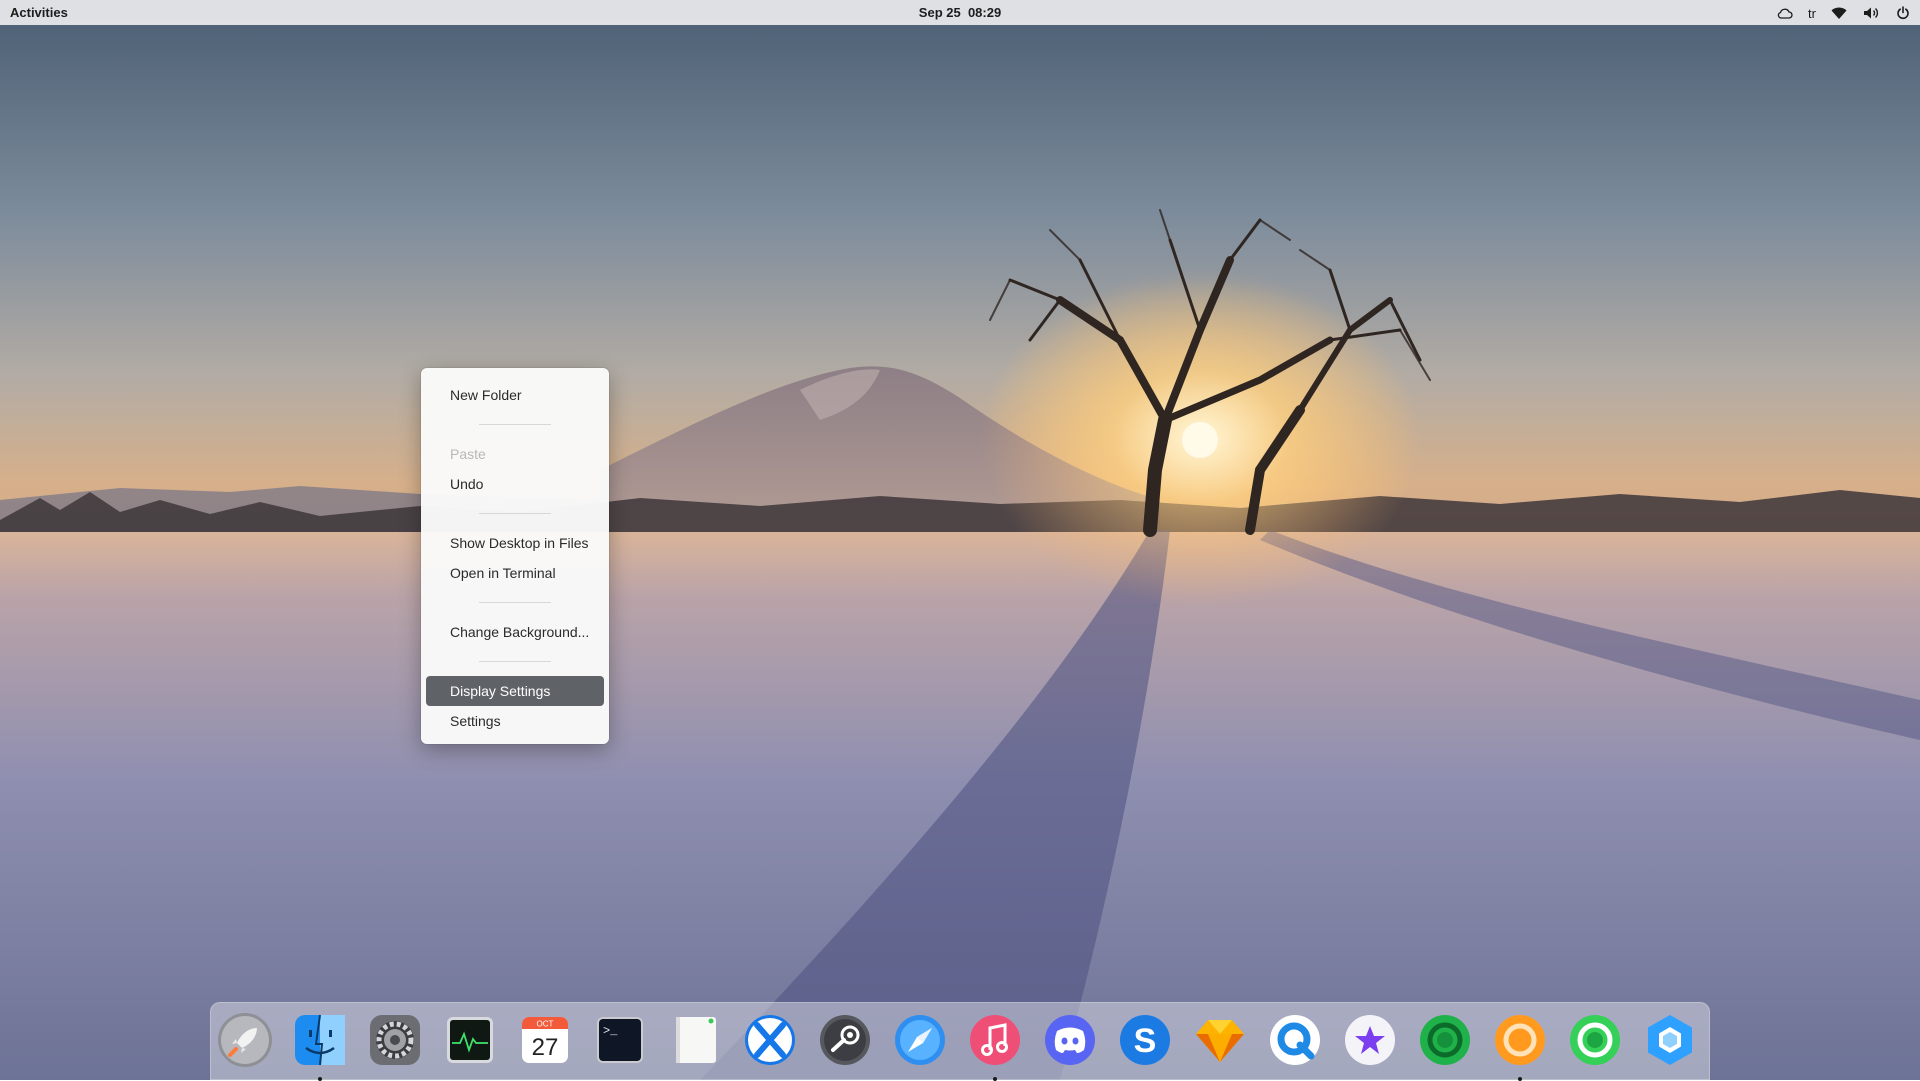 Image resolution: width=1920 pixels, height=1081 pixels. I want to click on dock-item-discord, so click(1070, 1040).